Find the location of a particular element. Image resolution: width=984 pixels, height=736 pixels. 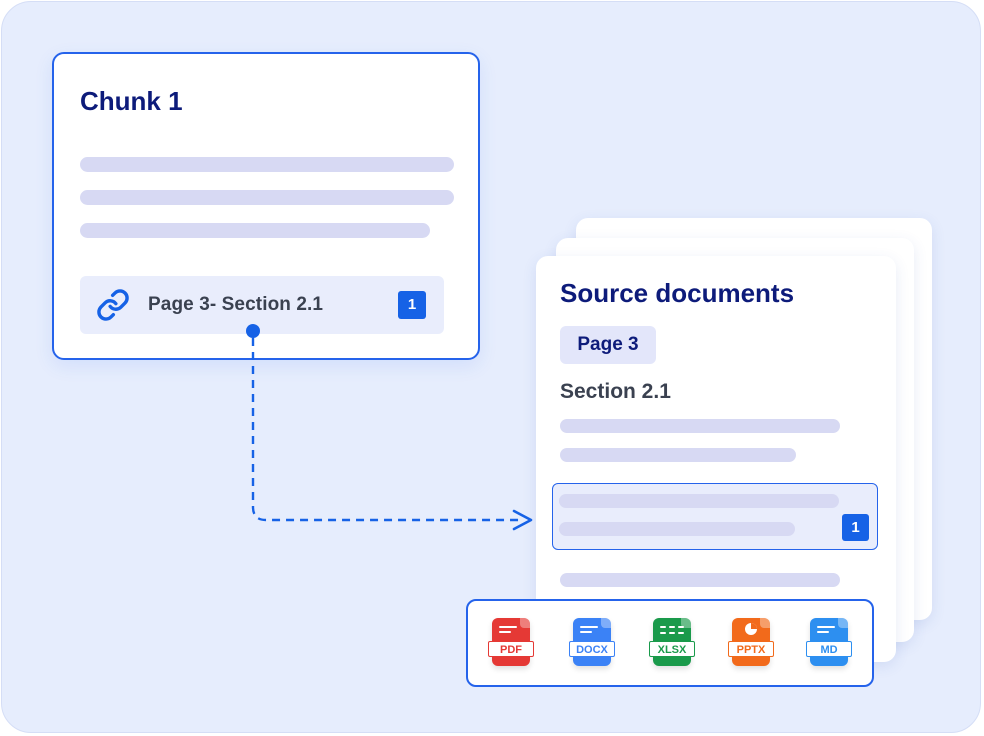

docx-file-icon: DOCX is located at coordinates (592, 644).